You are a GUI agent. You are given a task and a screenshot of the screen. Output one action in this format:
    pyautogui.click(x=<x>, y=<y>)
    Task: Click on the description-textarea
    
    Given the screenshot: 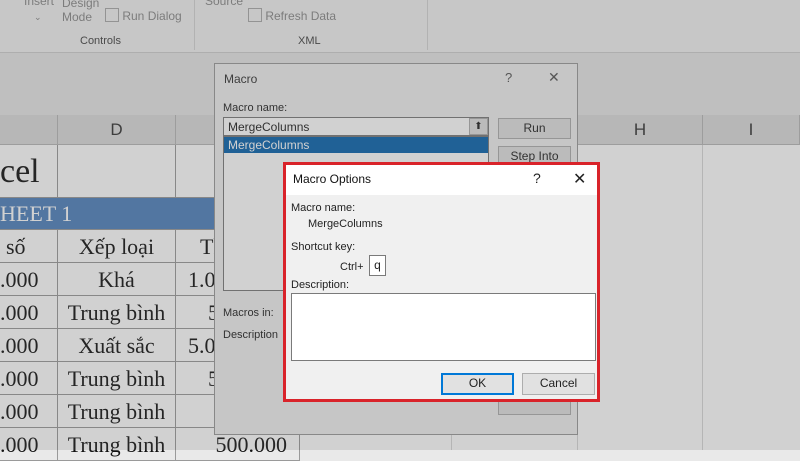 What is the action you would take?
    pyautogui.click(x=443, y=327)
    